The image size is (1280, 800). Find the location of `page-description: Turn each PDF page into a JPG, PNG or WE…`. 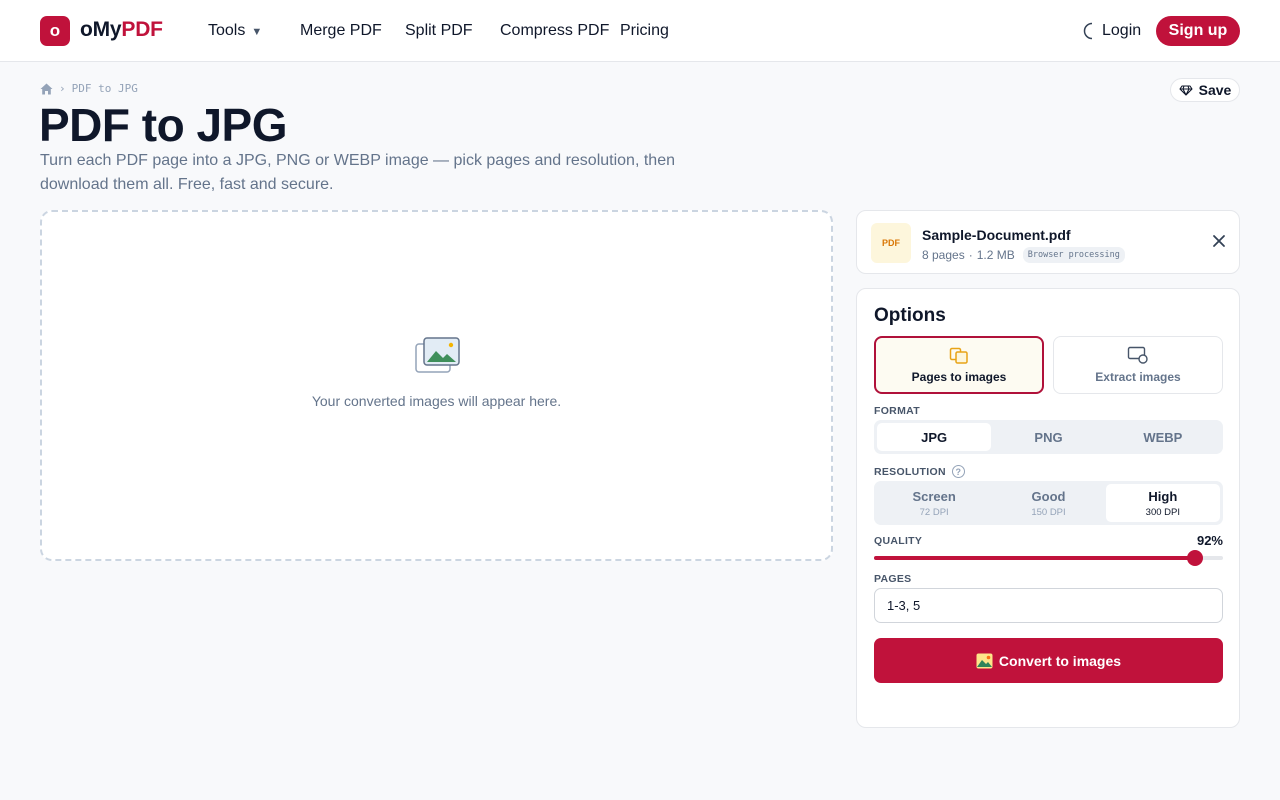

page-description: Turn each PDF page into a JPG, PNG or WE… is located at coordinates (357, 172).